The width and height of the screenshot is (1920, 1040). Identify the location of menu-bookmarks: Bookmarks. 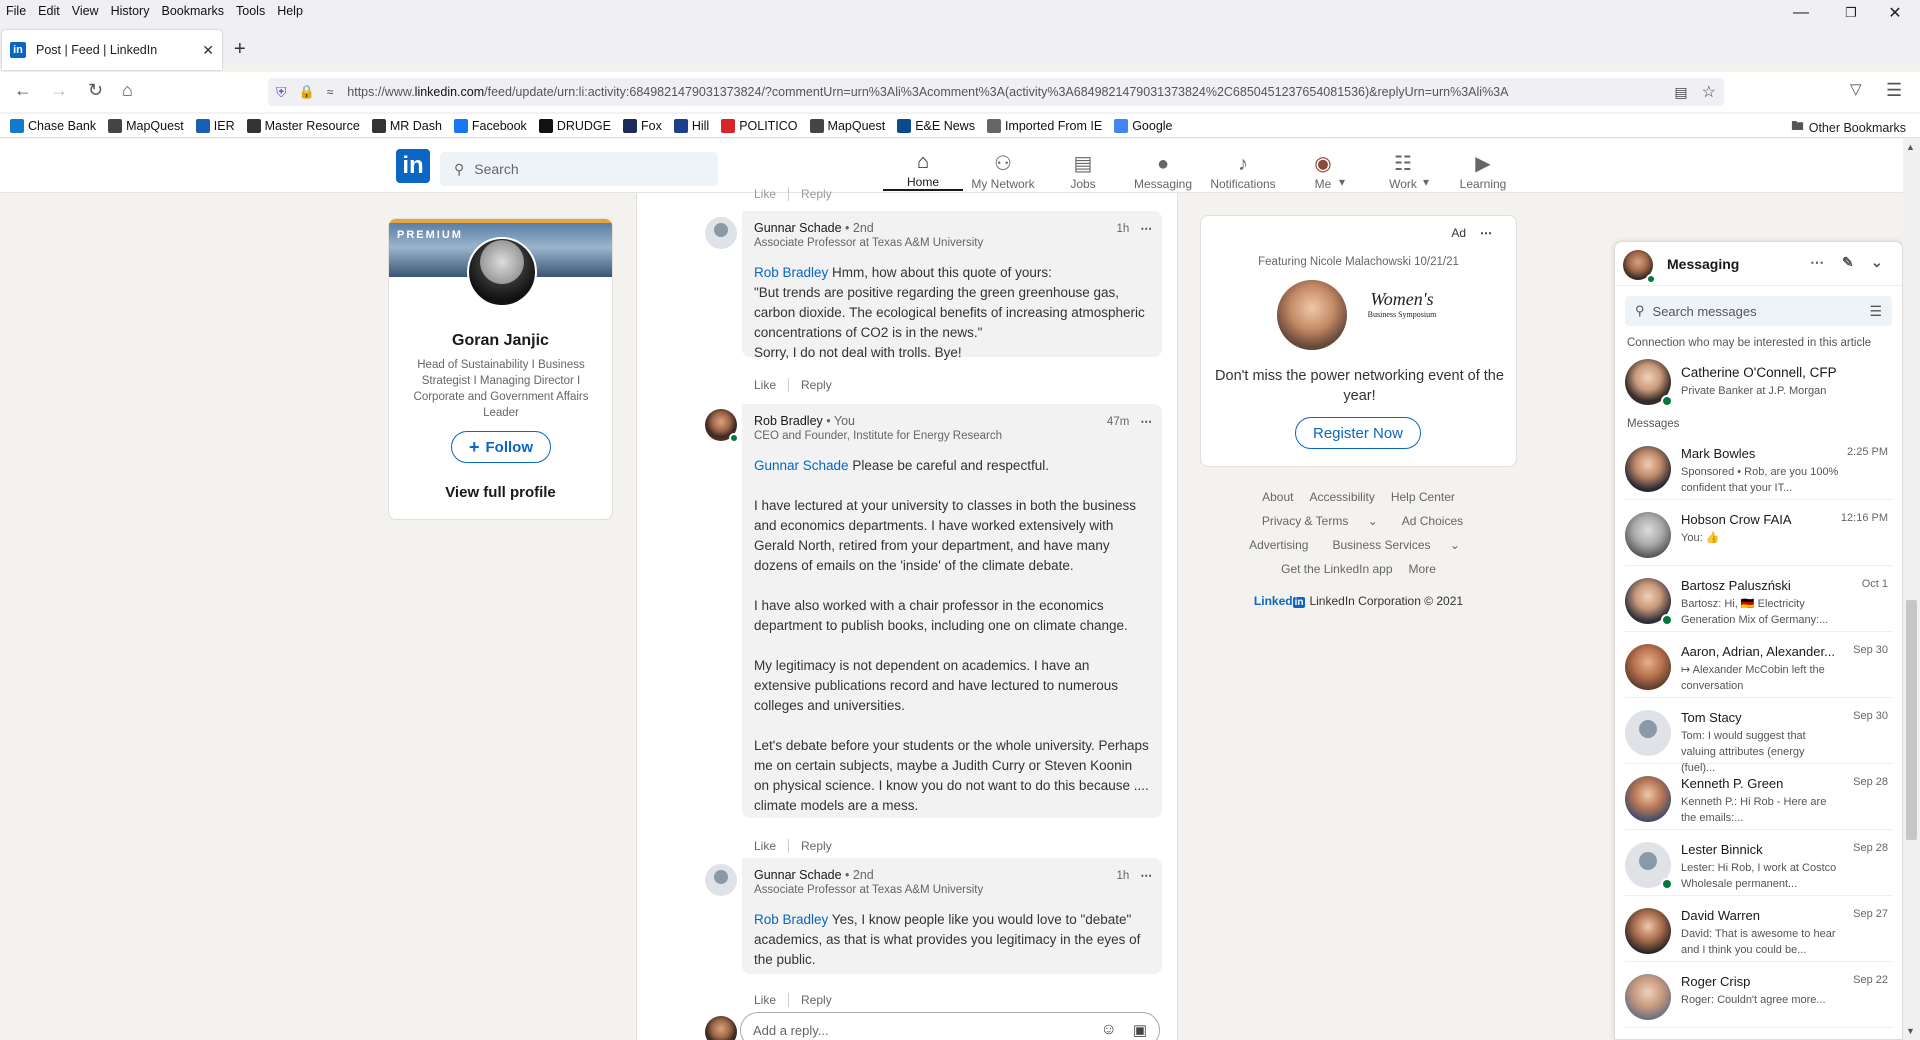
(192, 11).